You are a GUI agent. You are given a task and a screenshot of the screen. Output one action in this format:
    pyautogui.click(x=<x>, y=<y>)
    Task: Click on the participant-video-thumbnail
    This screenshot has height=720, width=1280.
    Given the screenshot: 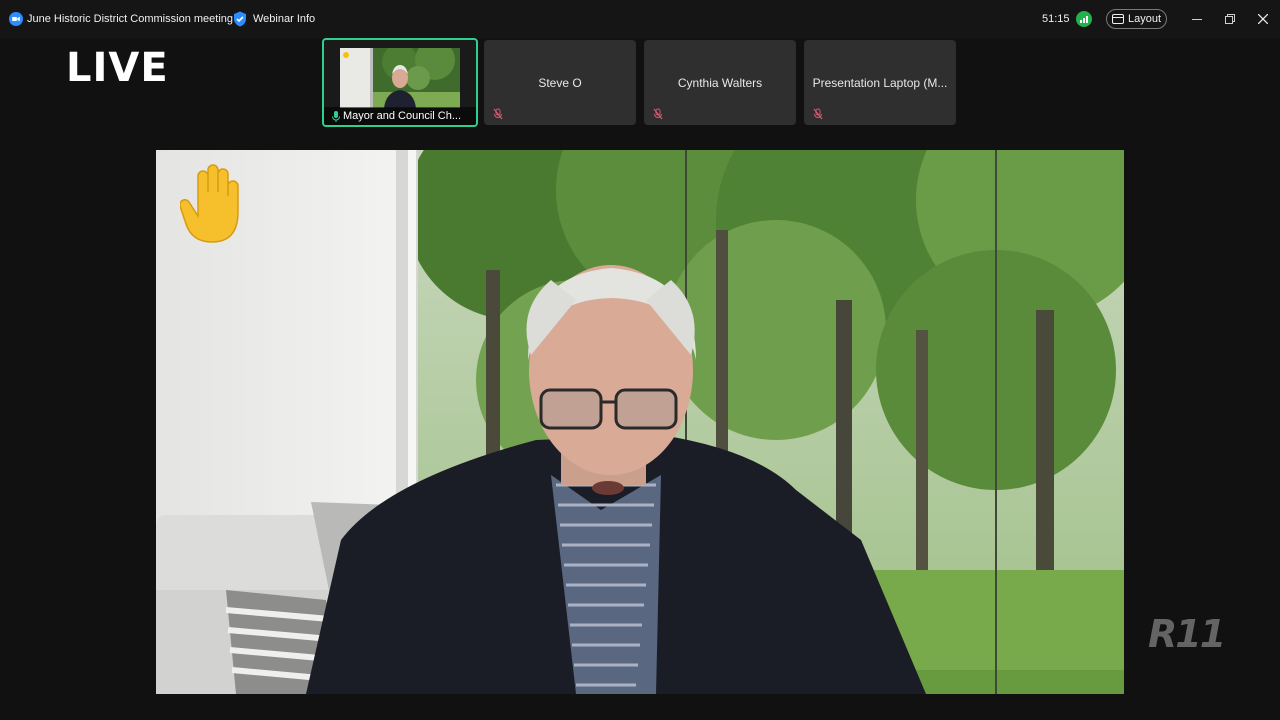 What is the action you would take?
    pyautogui.click(x=400, y=78)
    